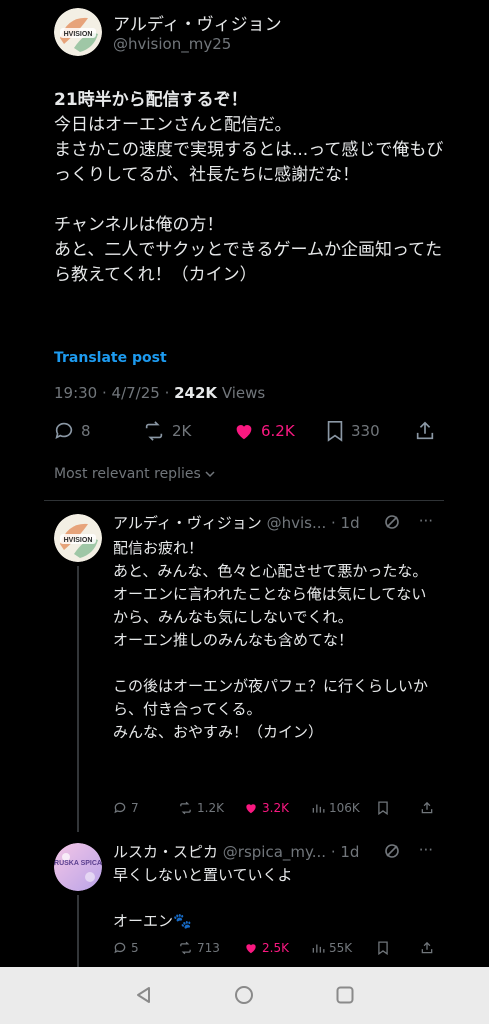 The image size is (489, 1024). What do you see at coordinates (208, 948) in the screenshot?
I see `reply-repost-count: 713` at bounding box center [208, 948].